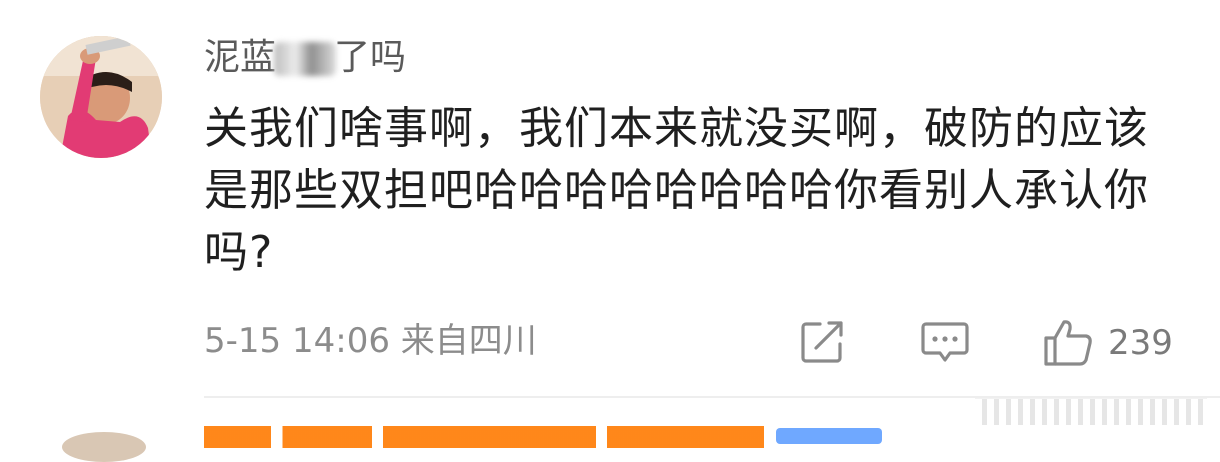 The image size is (1220, 462). I want to click on like-count: 239, so click(1140, 343).